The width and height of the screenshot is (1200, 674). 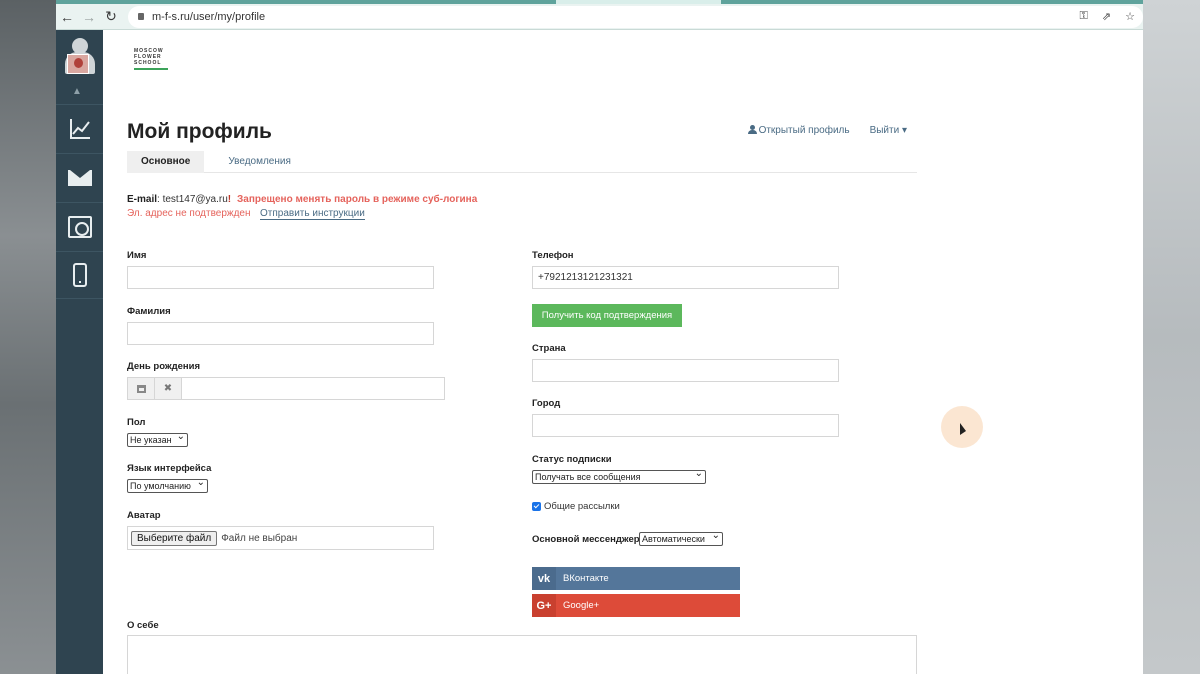 I want to click on birthday-input, so click(x=313, y=388).